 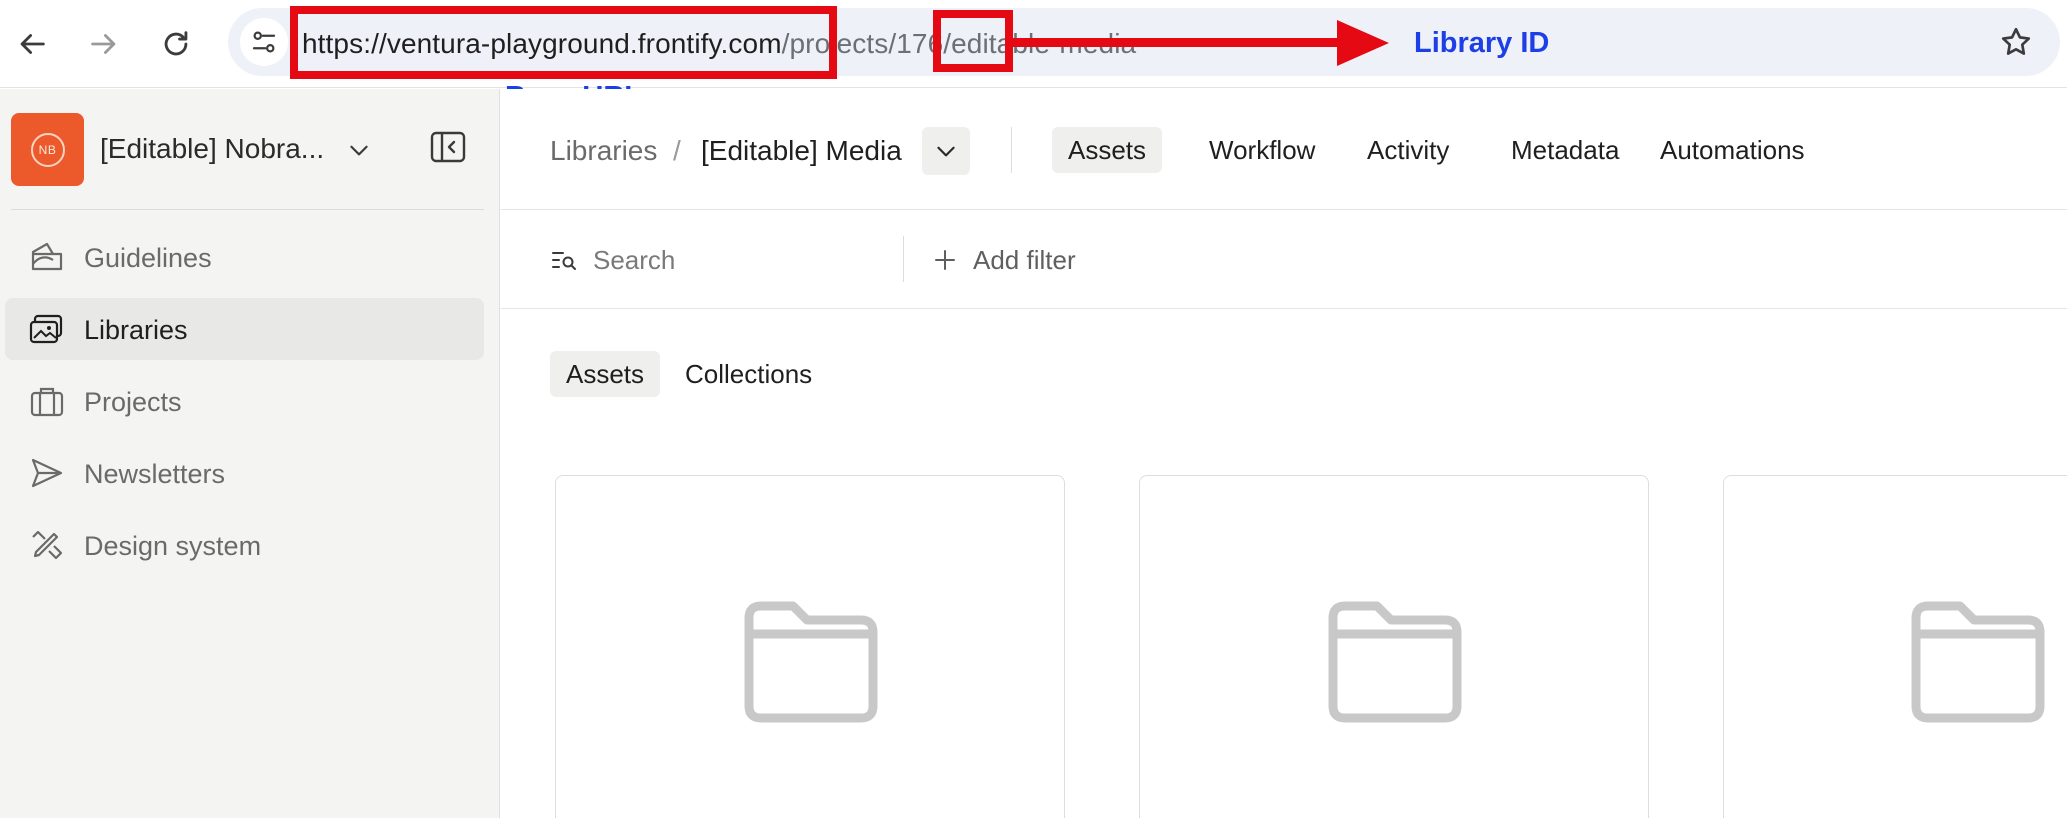 What do you see at coordinates (1565, 150) in the screenshot?
I see `tab-metadata: Metadata` at bounding box center [1565, 150].